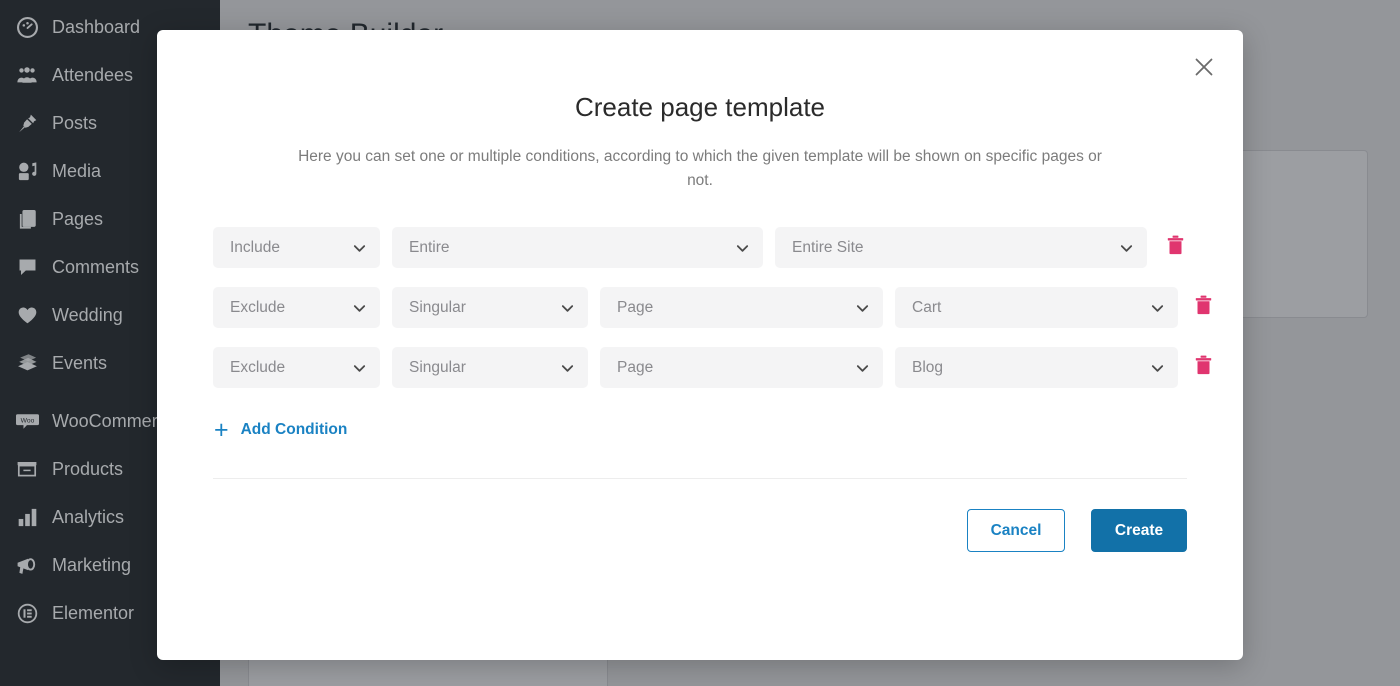 This screenshot has width=1400, height=686. What do you see at coordinates (27, 363) in the screenshot?
I see `events-icon` at bounding box center [27, 363].